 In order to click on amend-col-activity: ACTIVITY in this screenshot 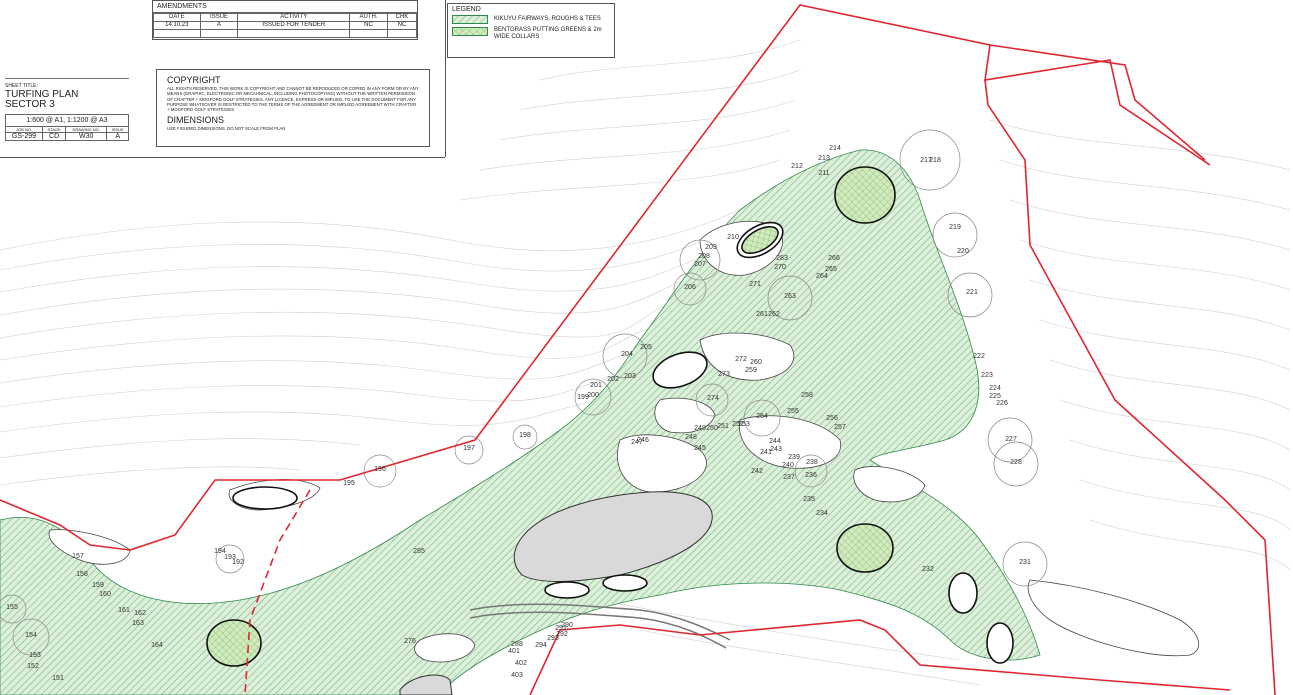, I will do `click(294, 17)`.